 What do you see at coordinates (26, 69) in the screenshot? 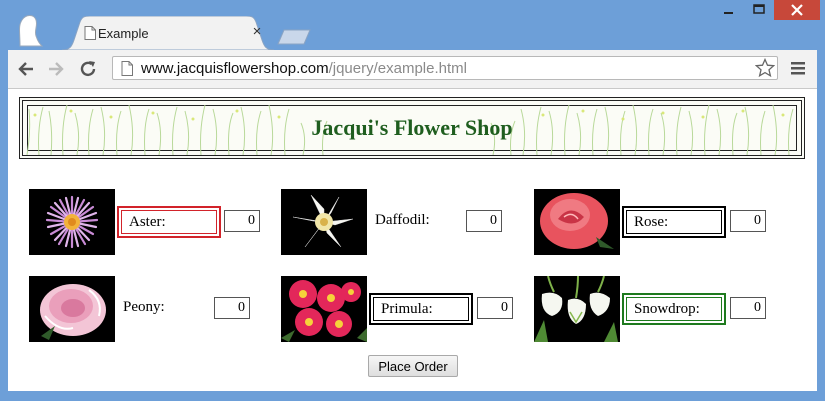
I see `back-icon` at bounding box center [26, 69].